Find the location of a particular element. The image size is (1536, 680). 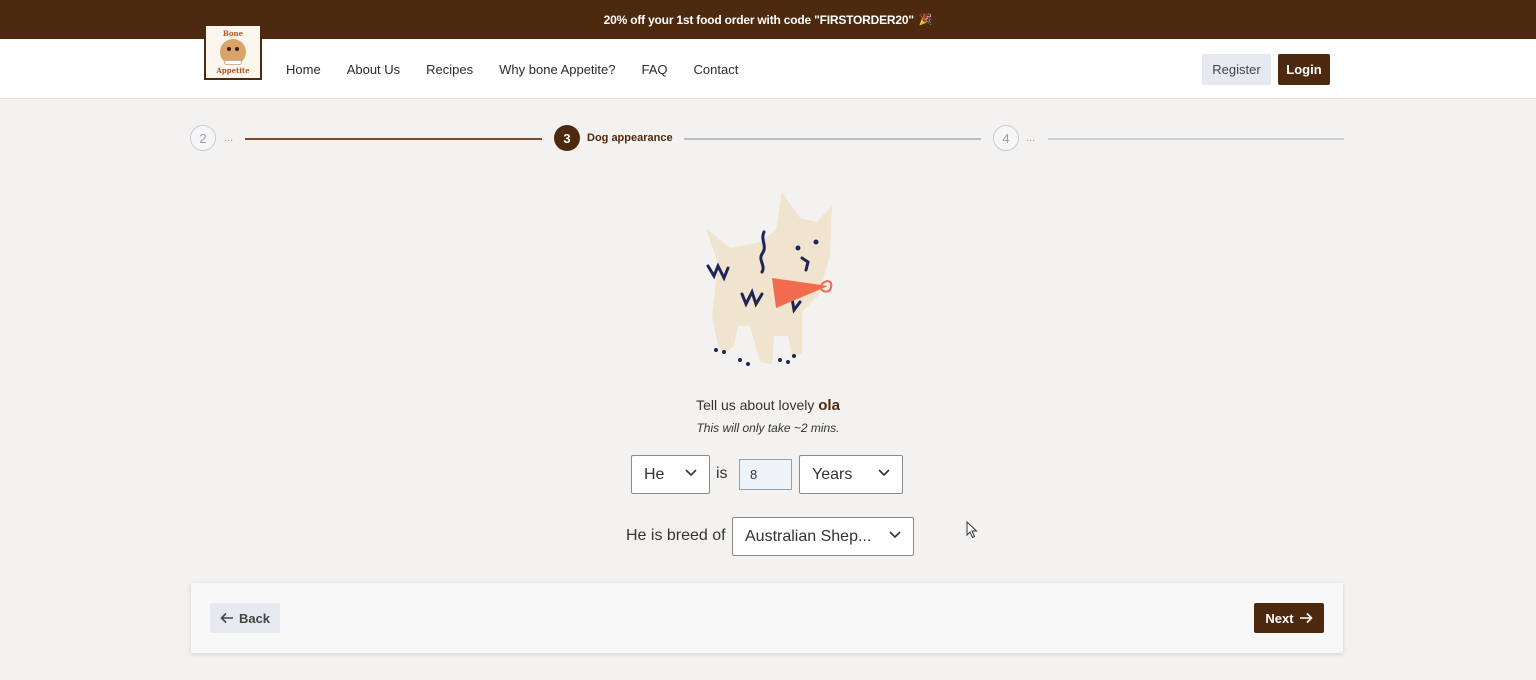

nav-why-bone-appetite: Why bone Appetite? is located at coordinates (557, 69).